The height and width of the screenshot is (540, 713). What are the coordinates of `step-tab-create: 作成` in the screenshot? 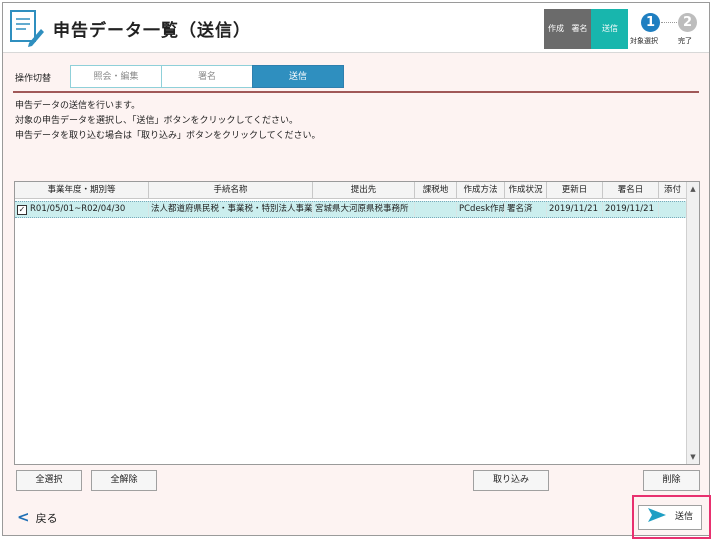 It's located at (556, 29).